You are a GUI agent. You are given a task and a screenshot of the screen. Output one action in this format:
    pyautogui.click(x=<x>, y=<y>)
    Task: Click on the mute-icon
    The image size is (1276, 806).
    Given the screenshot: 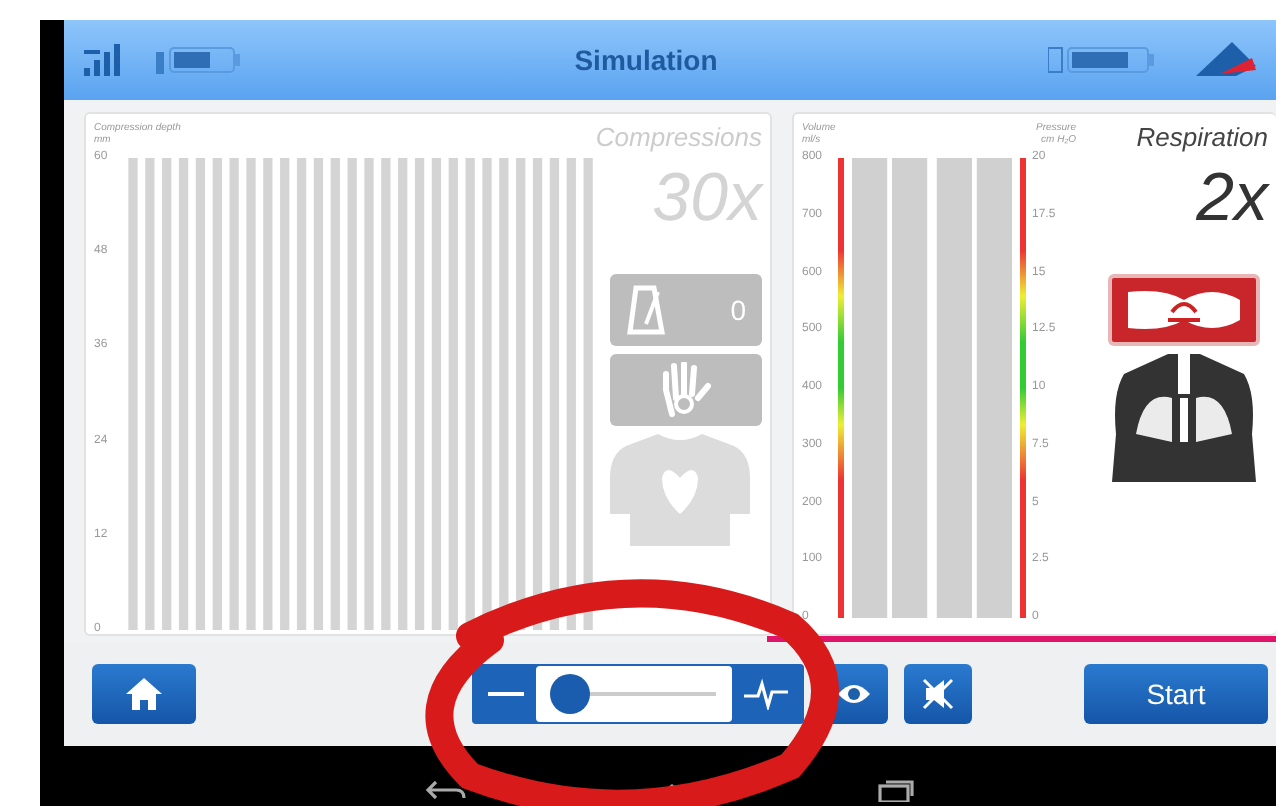 What is the action you would take?
    pyautogui.click(x=938, y=694)
    